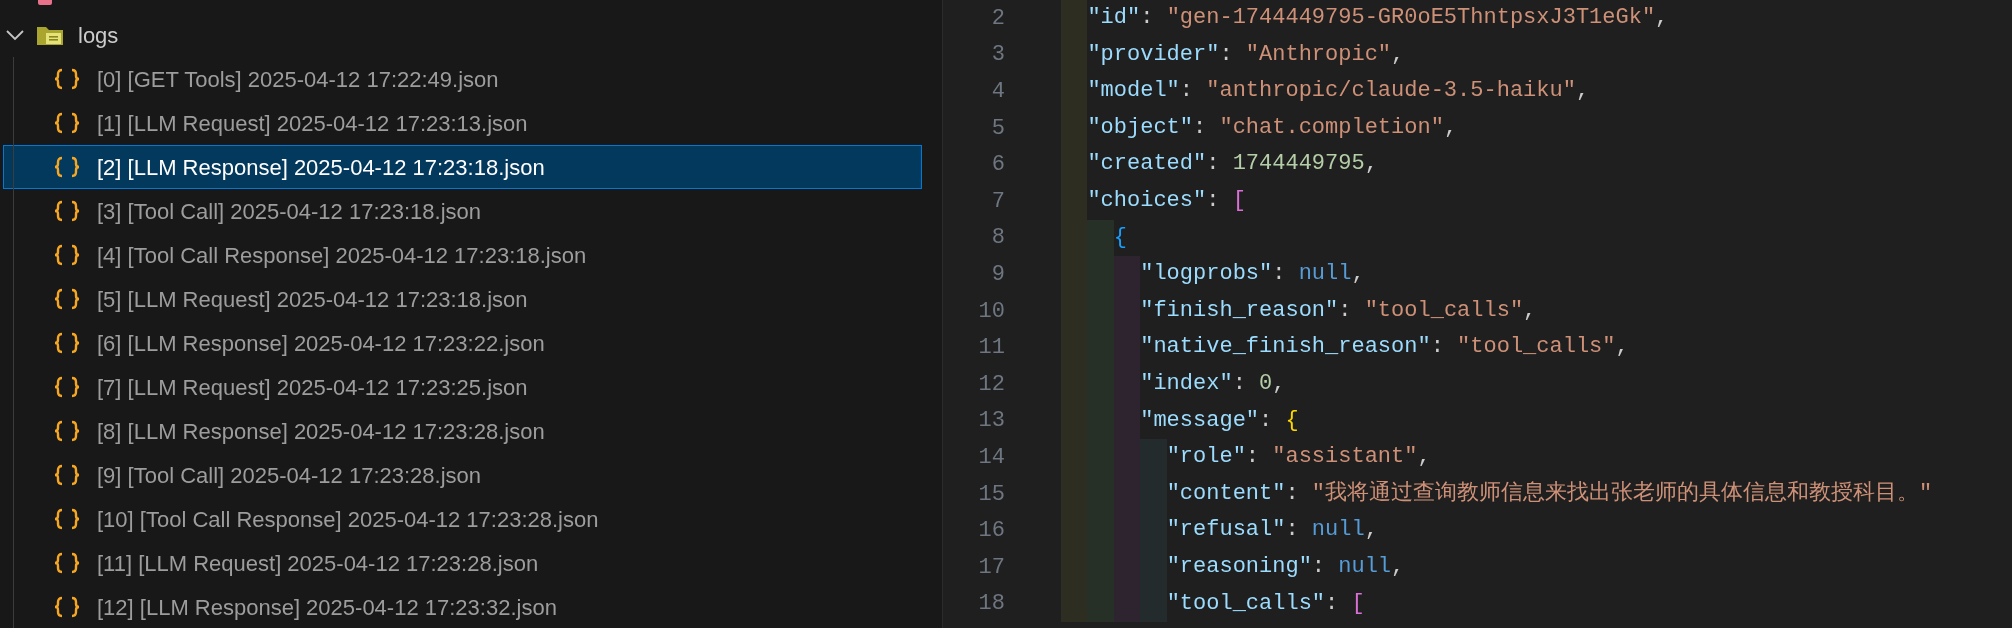 This screenshot has width=2012, height=628. What do you see at coordinates (997, 128) in the screenshot?
I see `line-number: 5` at bounding box center [997, 128].